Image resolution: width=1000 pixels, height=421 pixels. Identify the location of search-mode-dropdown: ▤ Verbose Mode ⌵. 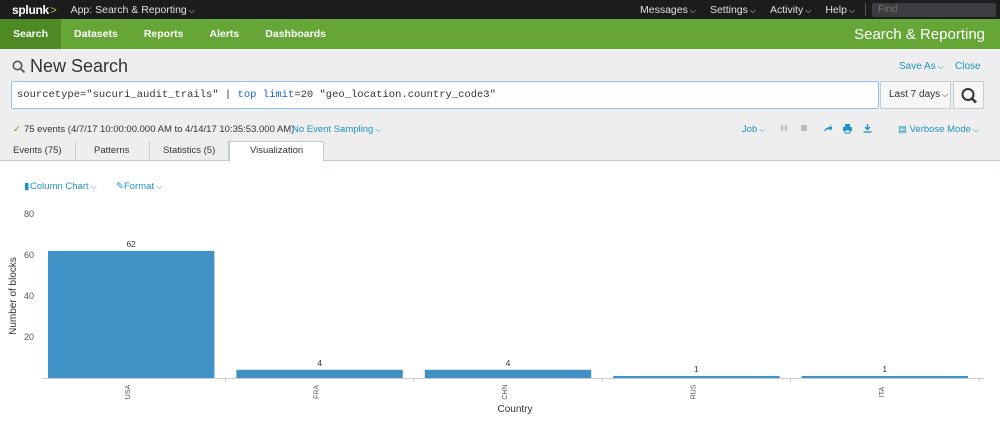
(938, 129).